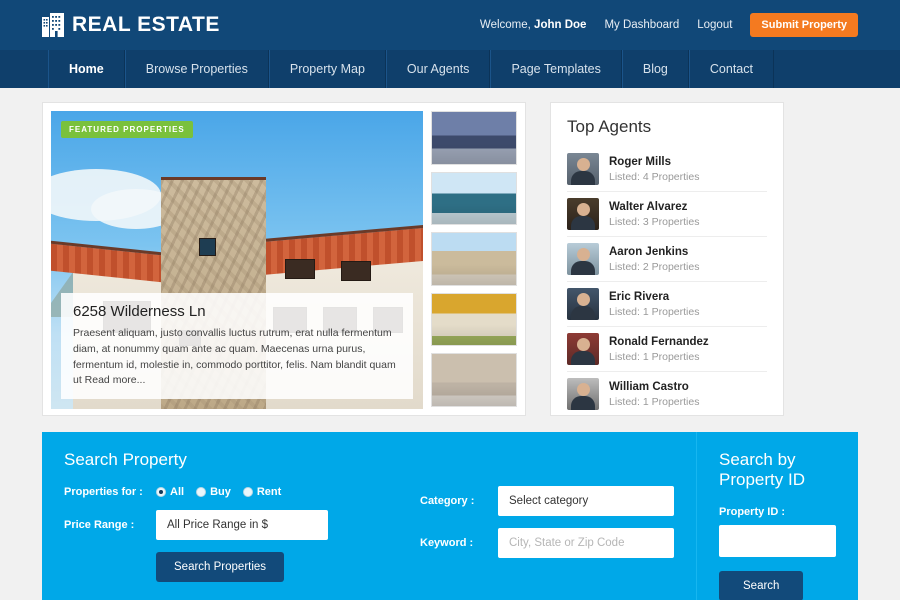 The width and height of the screenshot is (900, 600). What do you see at coordinates (667, 214) in the screenshot?
I see `agent-list-item: Walter Alvarez Listed: 3 Properties` at bounding box center [667, 214].